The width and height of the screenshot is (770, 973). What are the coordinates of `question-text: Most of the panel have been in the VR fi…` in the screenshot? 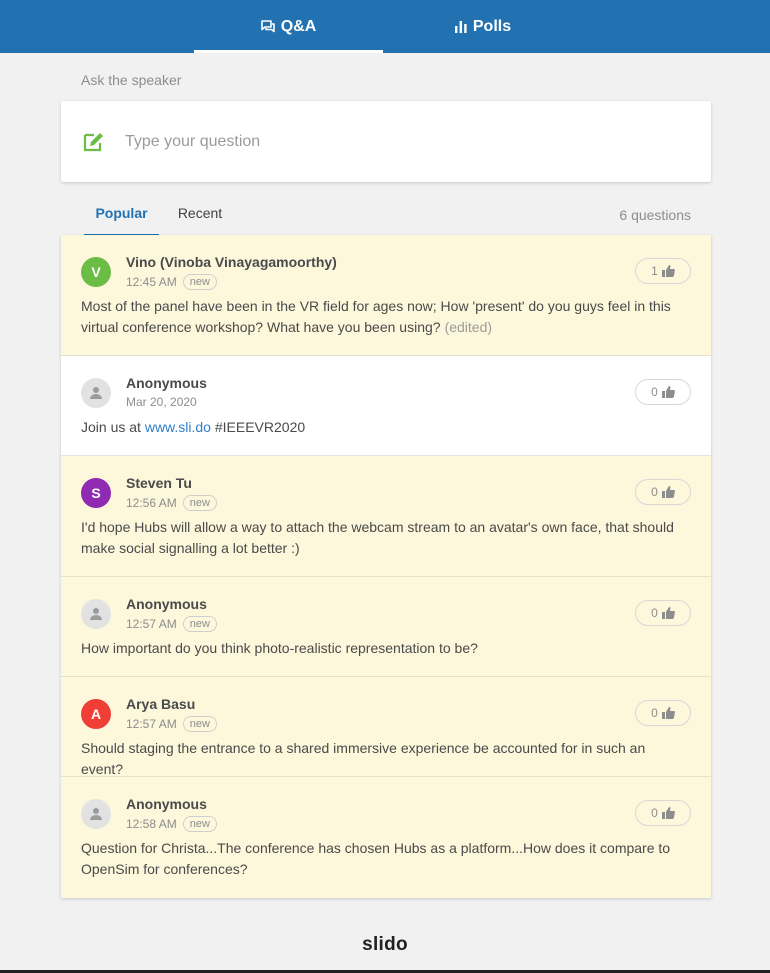 It's located at (386, 317).